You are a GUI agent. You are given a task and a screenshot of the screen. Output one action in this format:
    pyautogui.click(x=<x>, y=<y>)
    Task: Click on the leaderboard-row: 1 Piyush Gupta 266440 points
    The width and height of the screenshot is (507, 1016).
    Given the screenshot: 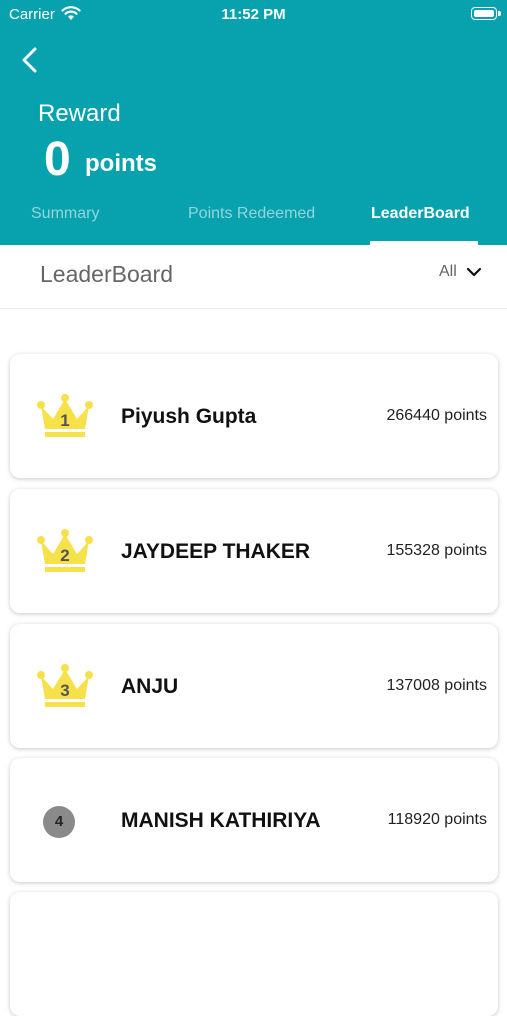 What is the action you would take?
    pyautogui.click(x=254, y=416)
    